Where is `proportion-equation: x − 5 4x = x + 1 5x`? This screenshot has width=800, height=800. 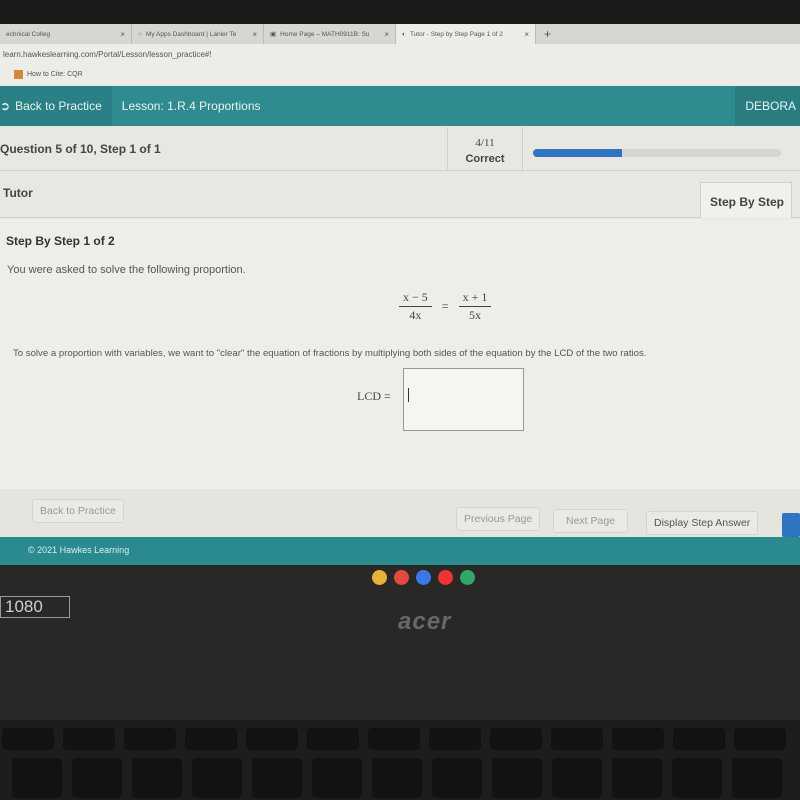 proportion-equation: x − 5 4x = x + 1 5x is located at coordinates (445, 306).